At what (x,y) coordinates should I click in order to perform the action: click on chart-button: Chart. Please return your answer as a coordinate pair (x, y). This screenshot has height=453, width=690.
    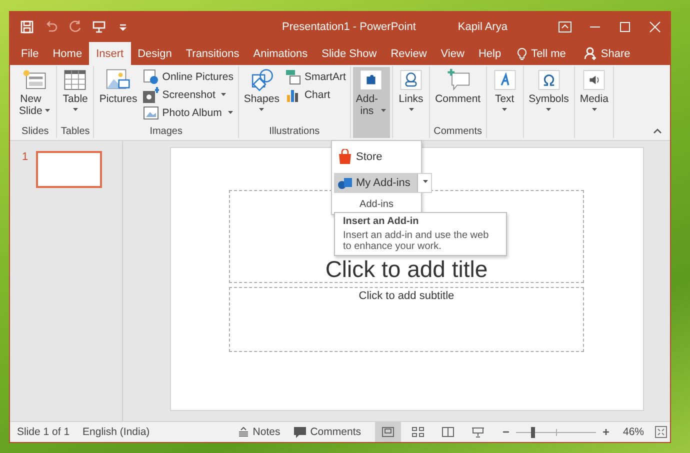
    Looking at the image, I should click on (315, 94).